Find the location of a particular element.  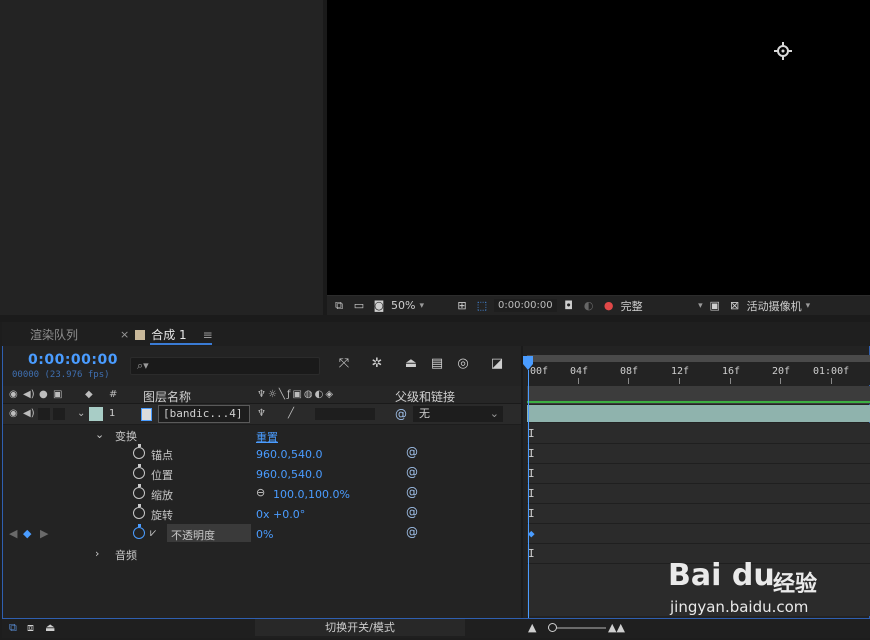

audio-toggle-icon: ◀) is located at coordinates (29, 413).